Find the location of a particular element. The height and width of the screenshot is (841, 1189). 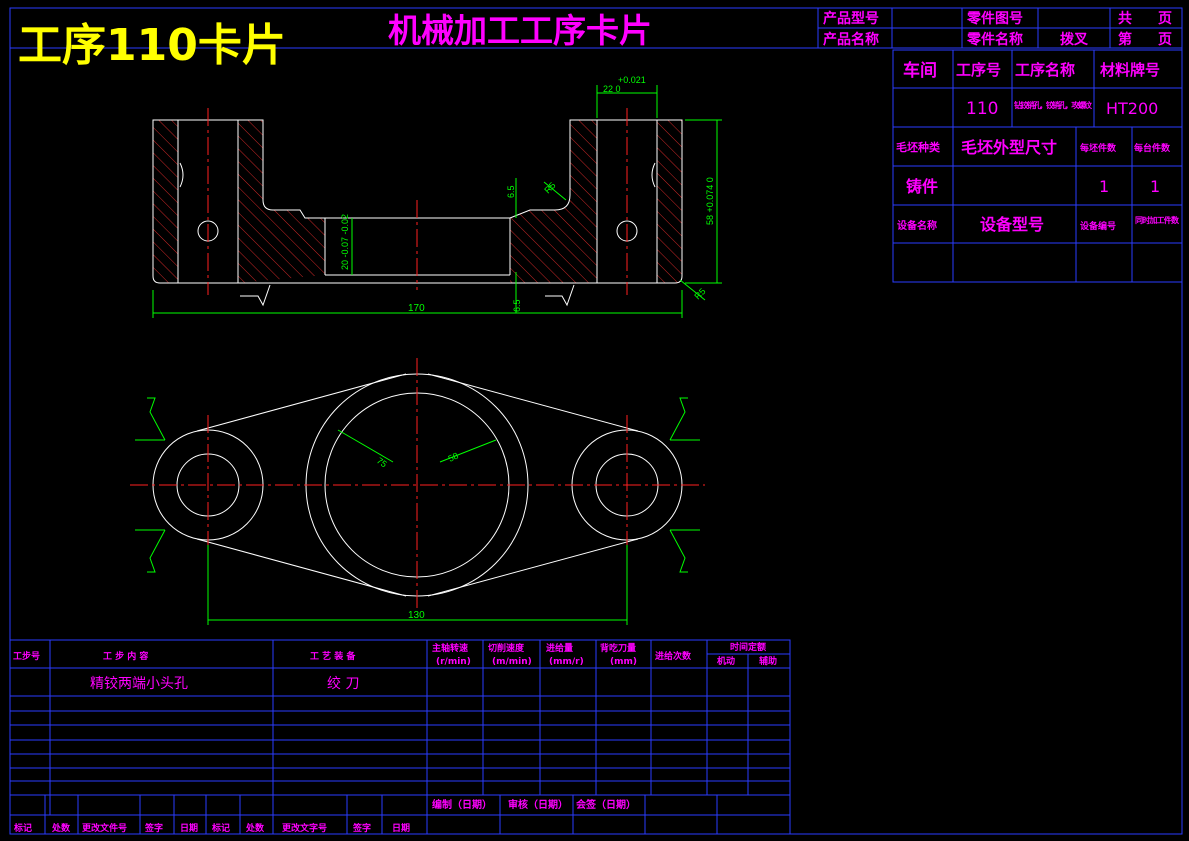

big-title: 工序110卡片 is located at coordinates (152, 45).